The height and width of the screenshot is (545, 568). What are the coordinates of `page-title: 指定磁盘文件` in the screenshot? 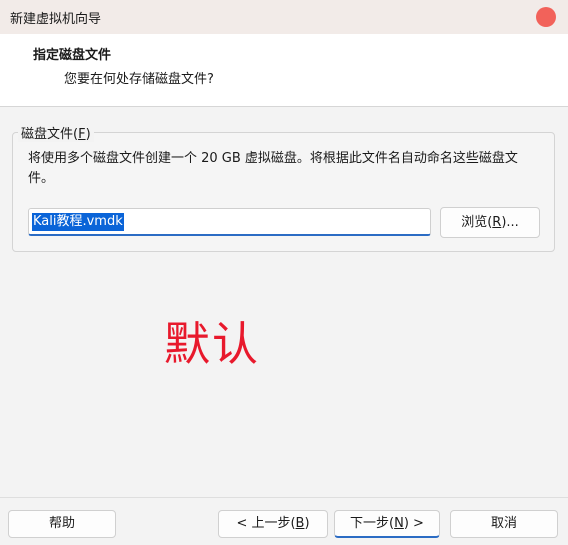 It's located at (72, 55).